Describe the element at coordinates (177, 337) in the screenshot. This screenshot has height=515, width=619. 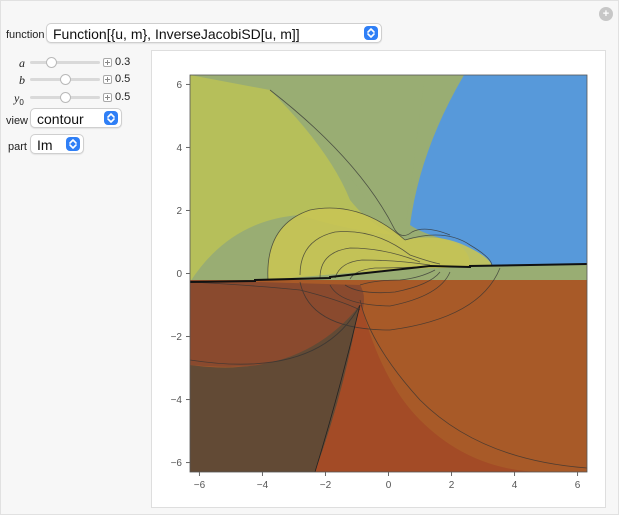
I see `y-tick-label: −2` at that location.